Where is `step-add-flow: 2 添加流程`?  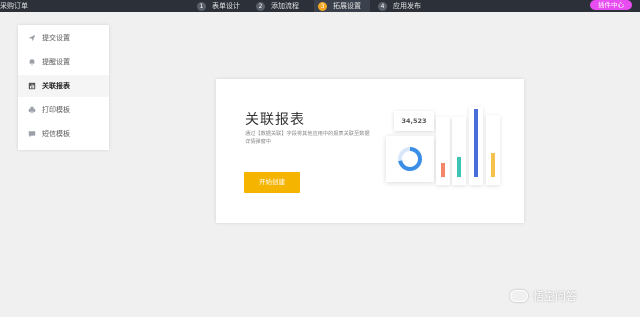
step-add-flow: 2 添加流程 is located at coordinates (277, 6).